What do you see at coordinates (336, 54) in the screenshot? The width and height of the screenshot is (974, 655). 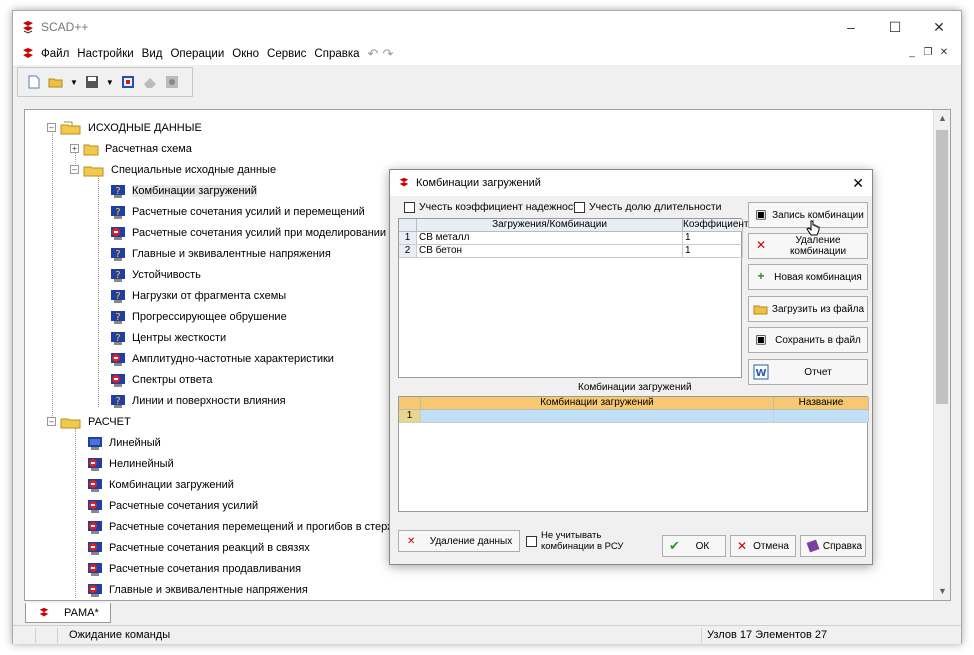 I see `menu-help: Справка` at bounding box center [336, 54].